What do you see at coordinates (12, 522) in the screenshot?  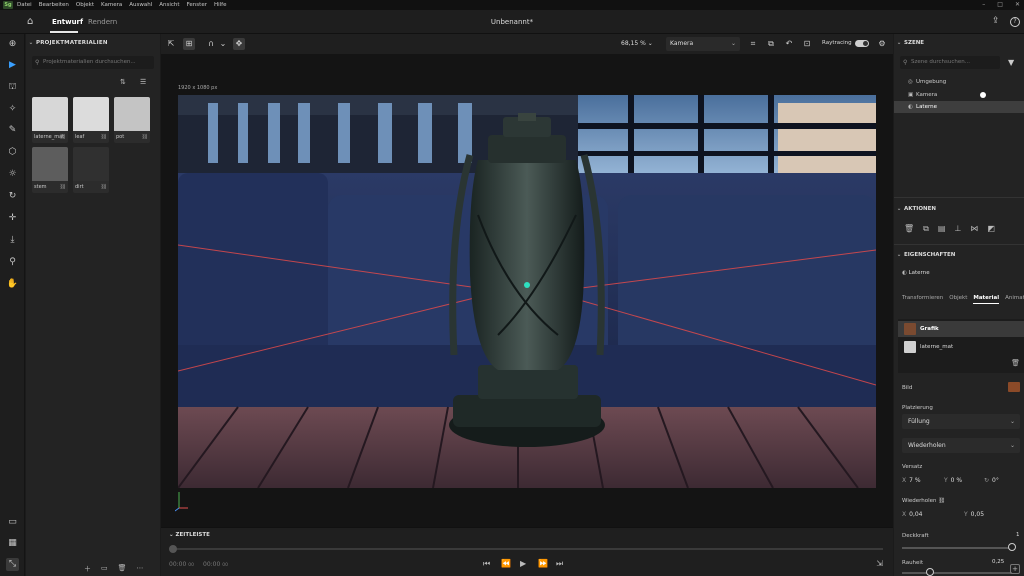 I see `panel-toggle-icon: ▭` at bounding box center [12, 522].